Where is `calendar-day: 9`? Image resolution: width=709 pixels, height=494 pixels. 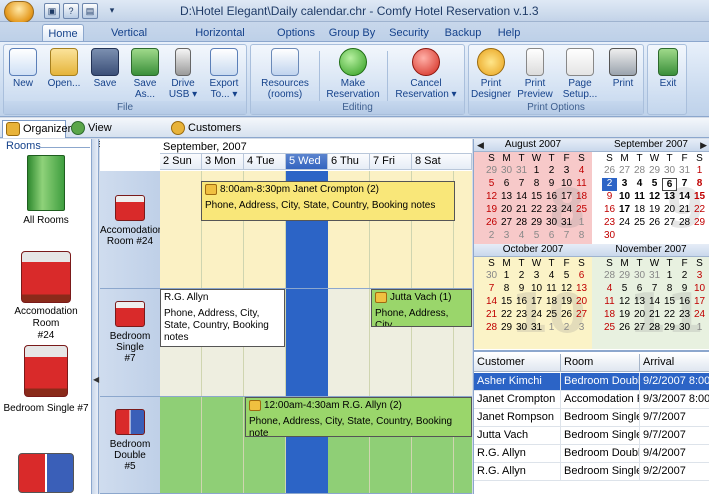 calendar-day: 9 is located at coordinates (521, 289).